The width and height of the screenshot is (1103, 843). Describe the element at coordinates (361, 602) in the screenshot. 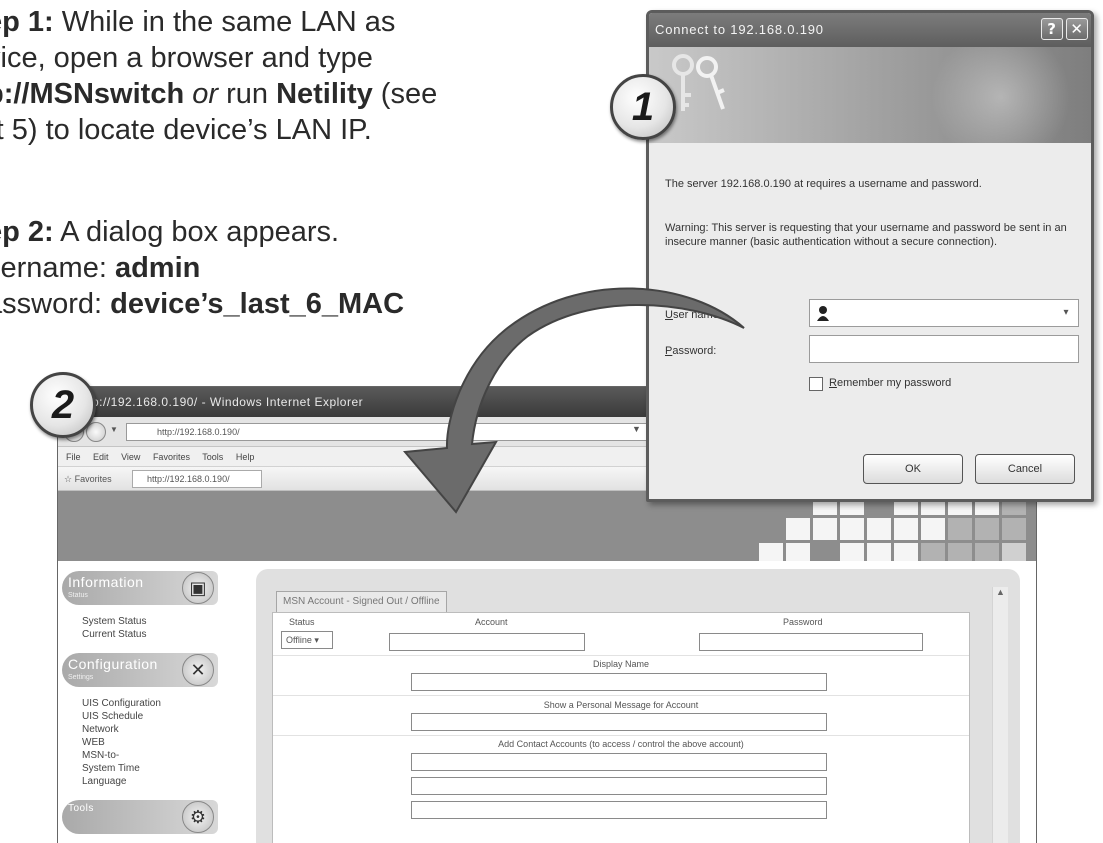

I see `tab-msn-account: MSN Account - Signed Out / Offline` at that location.